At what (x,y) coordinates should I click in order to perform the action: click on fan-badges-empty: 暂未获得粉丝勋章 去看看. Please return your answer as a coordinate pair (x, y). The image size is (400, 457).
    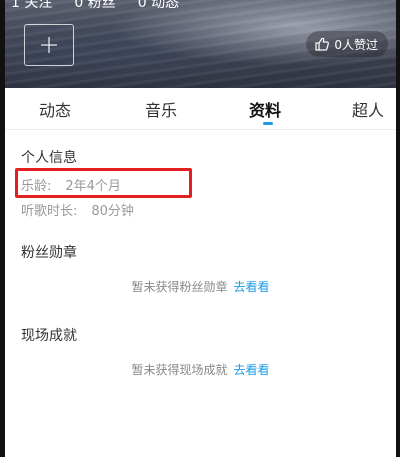
    Looking at the image, I should click on (200, 286).